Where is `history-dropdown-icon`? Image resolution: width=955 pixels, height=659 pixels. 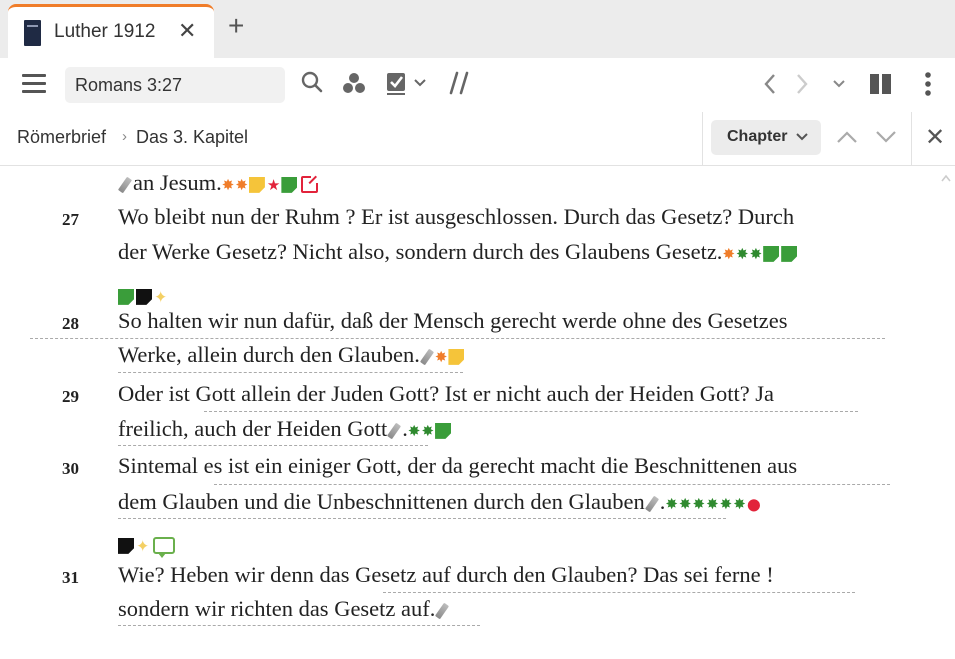
history-dropdown-icon is located at coordinates (839, 84).